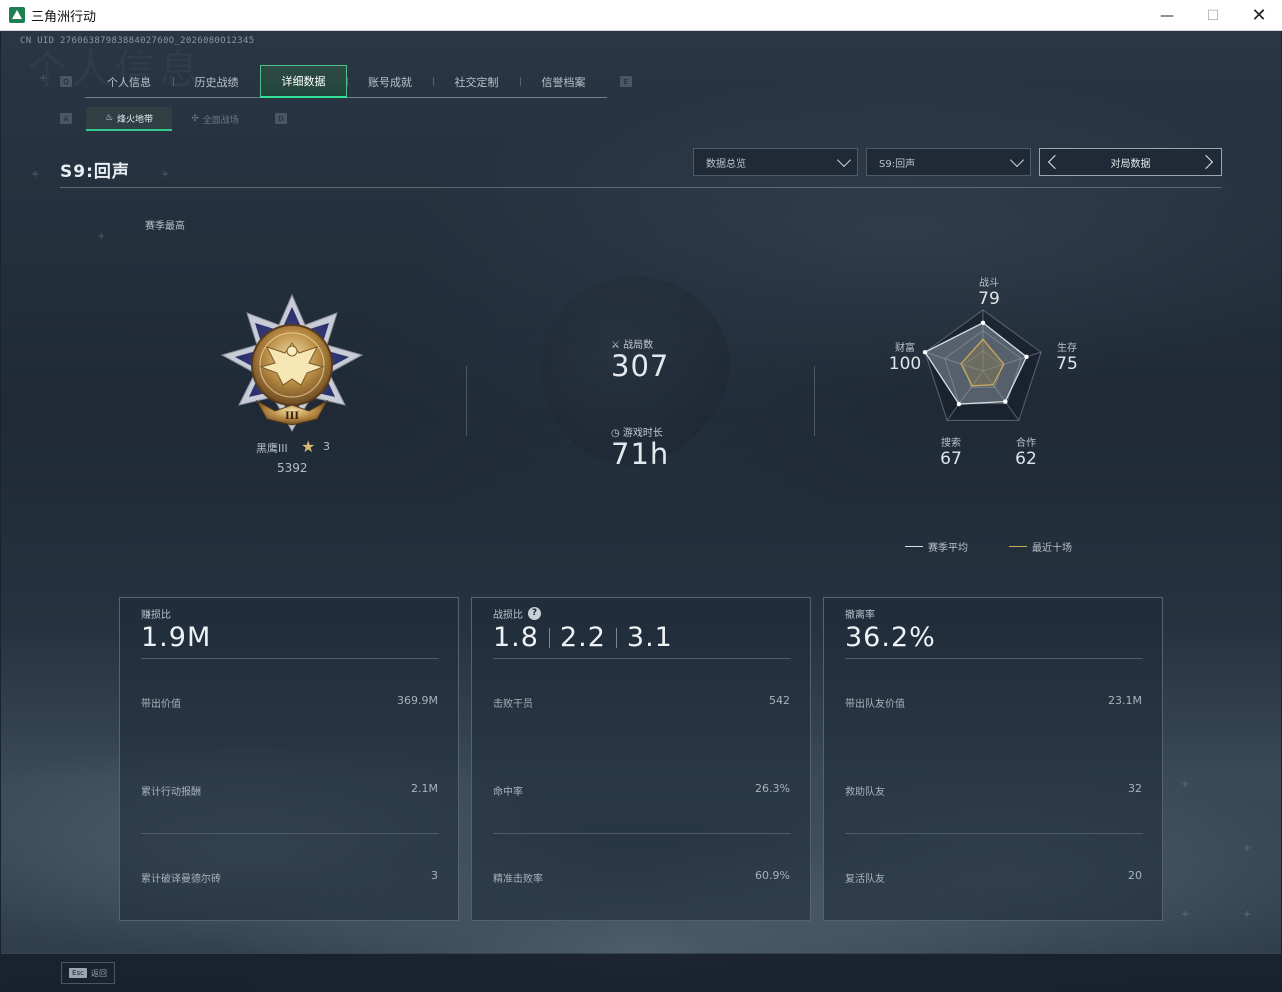 The image size is (1282, 992). Describe the element at coordinates (641, 187) in the screenshot. I see `header-divider` at that location.